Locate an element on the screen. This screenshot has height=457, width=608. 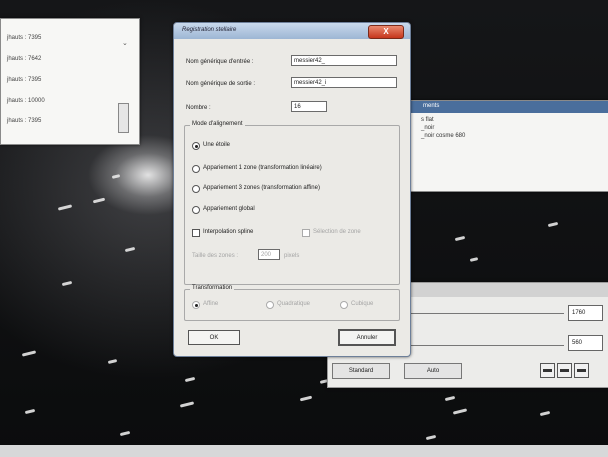
alignment-mode-group is located at coordinates (292, 205).